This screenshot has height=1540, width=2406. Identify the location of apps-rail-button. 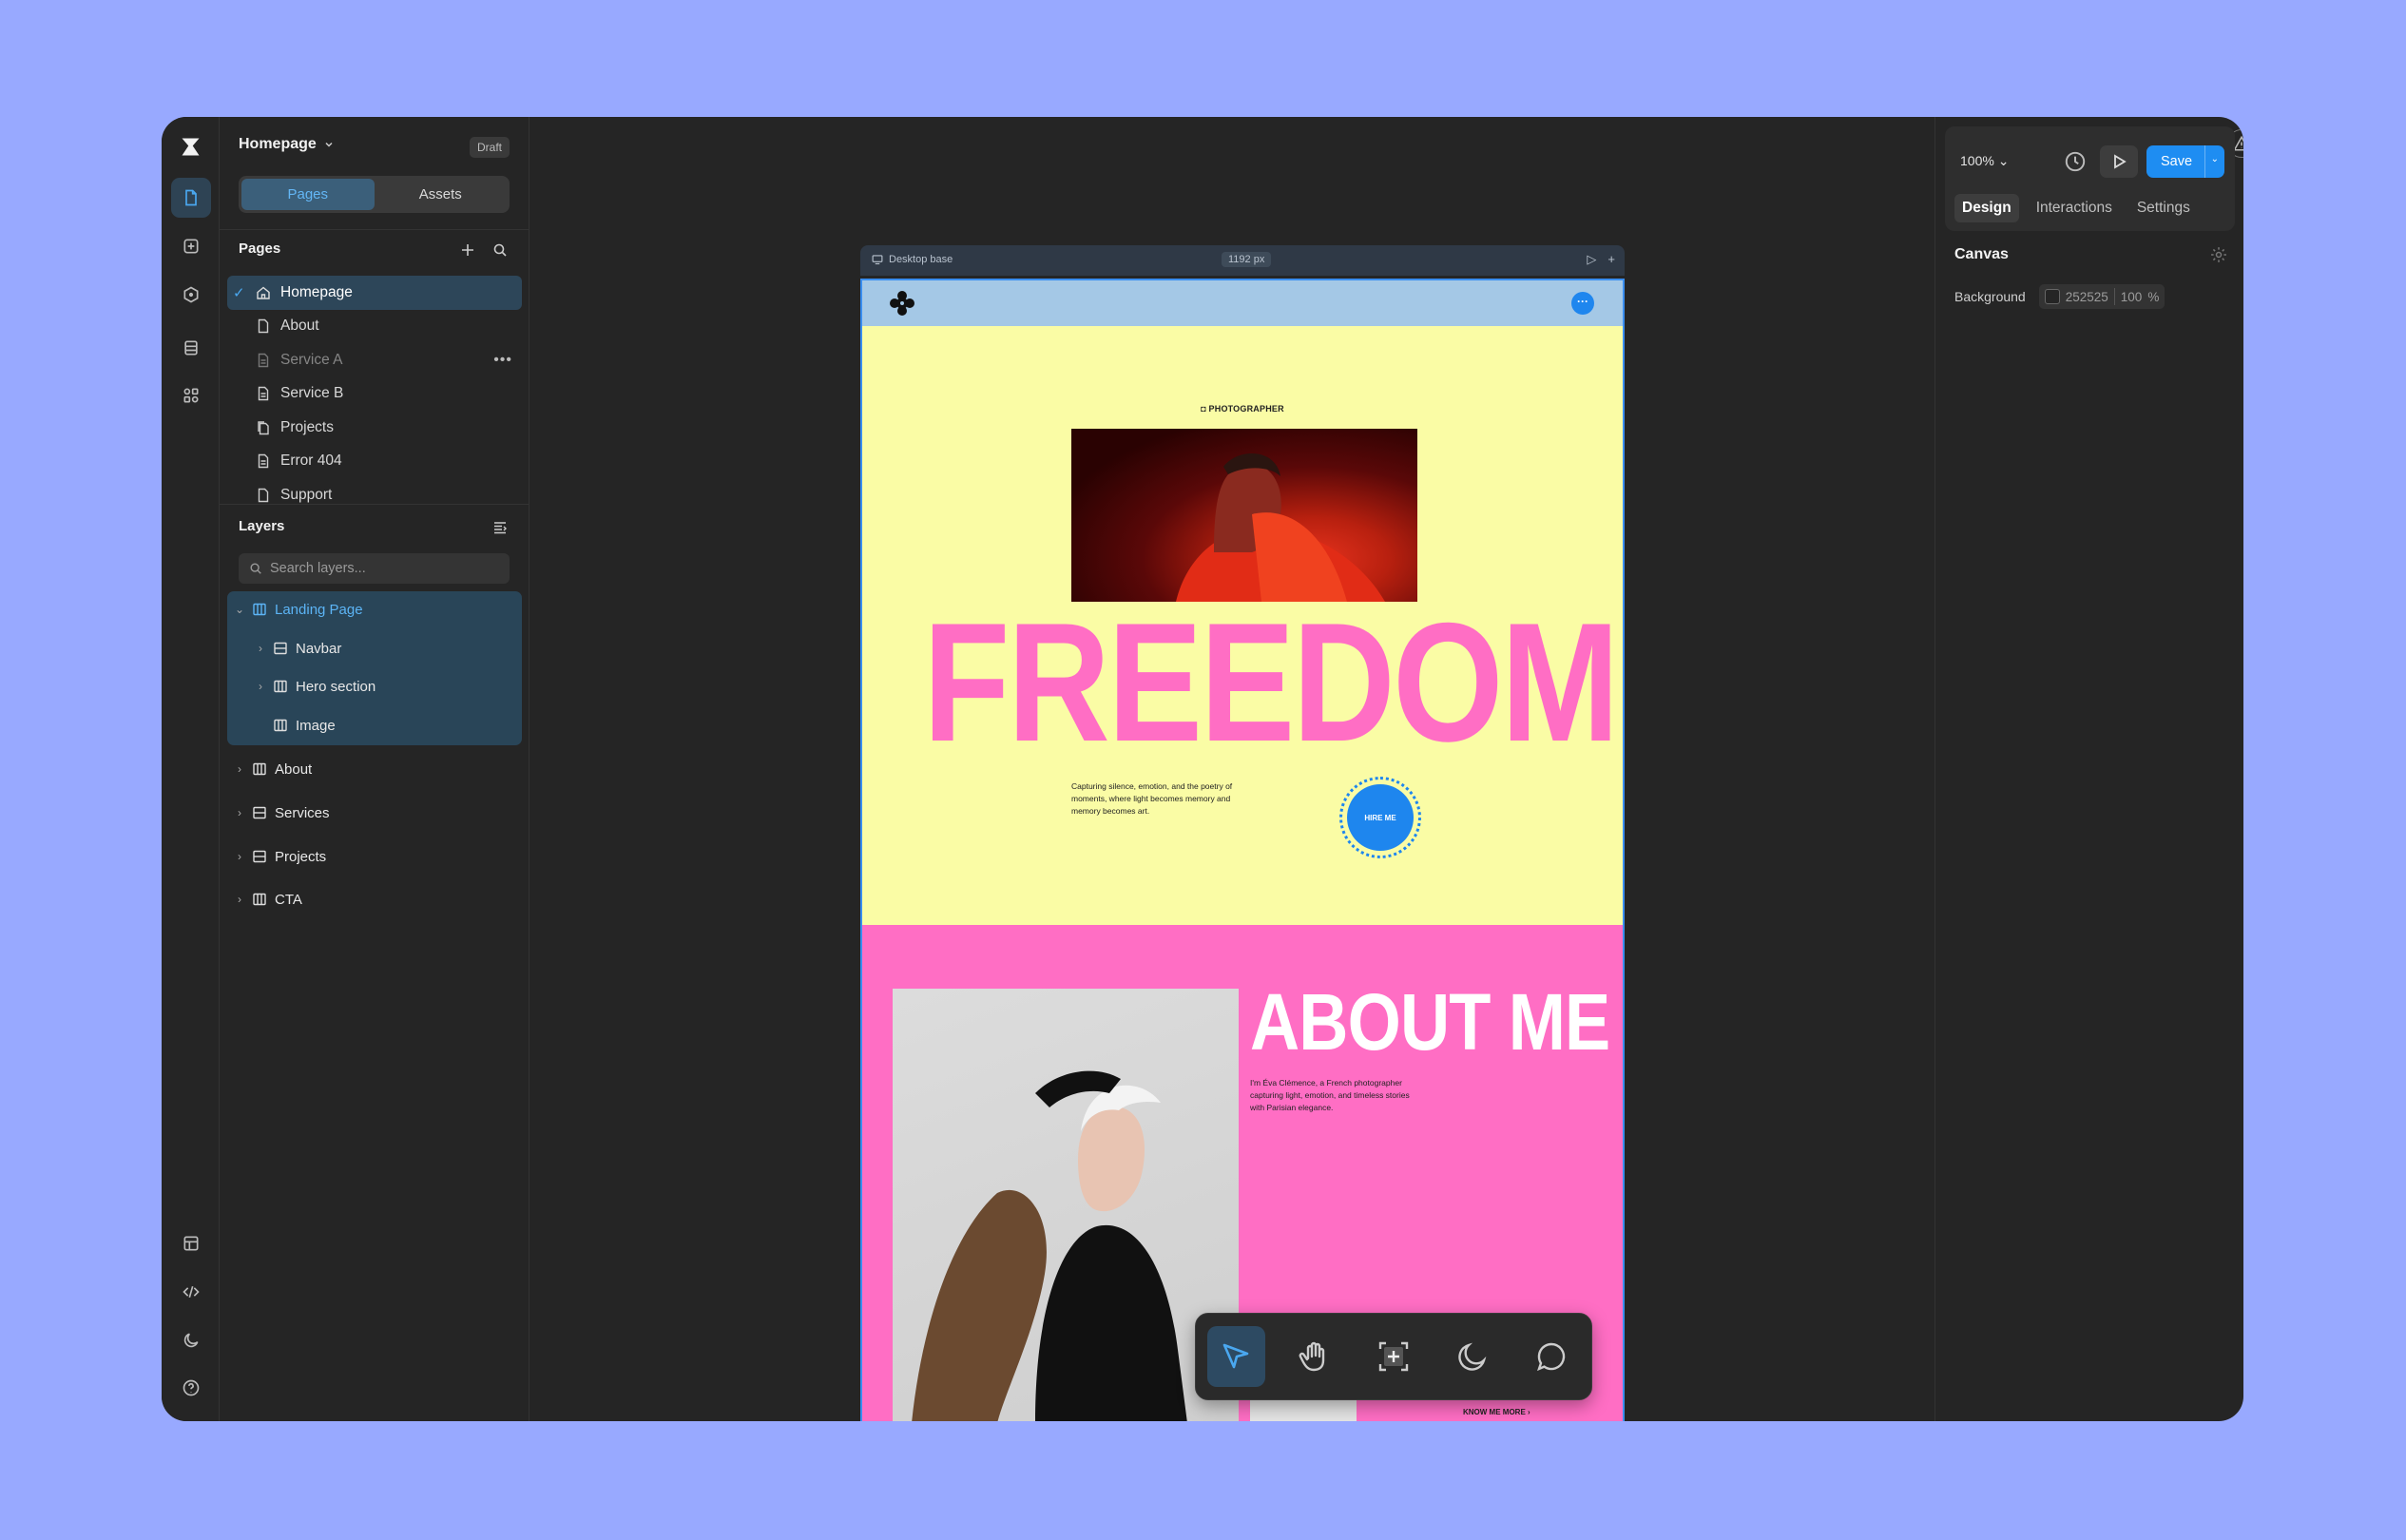
(191, 395).